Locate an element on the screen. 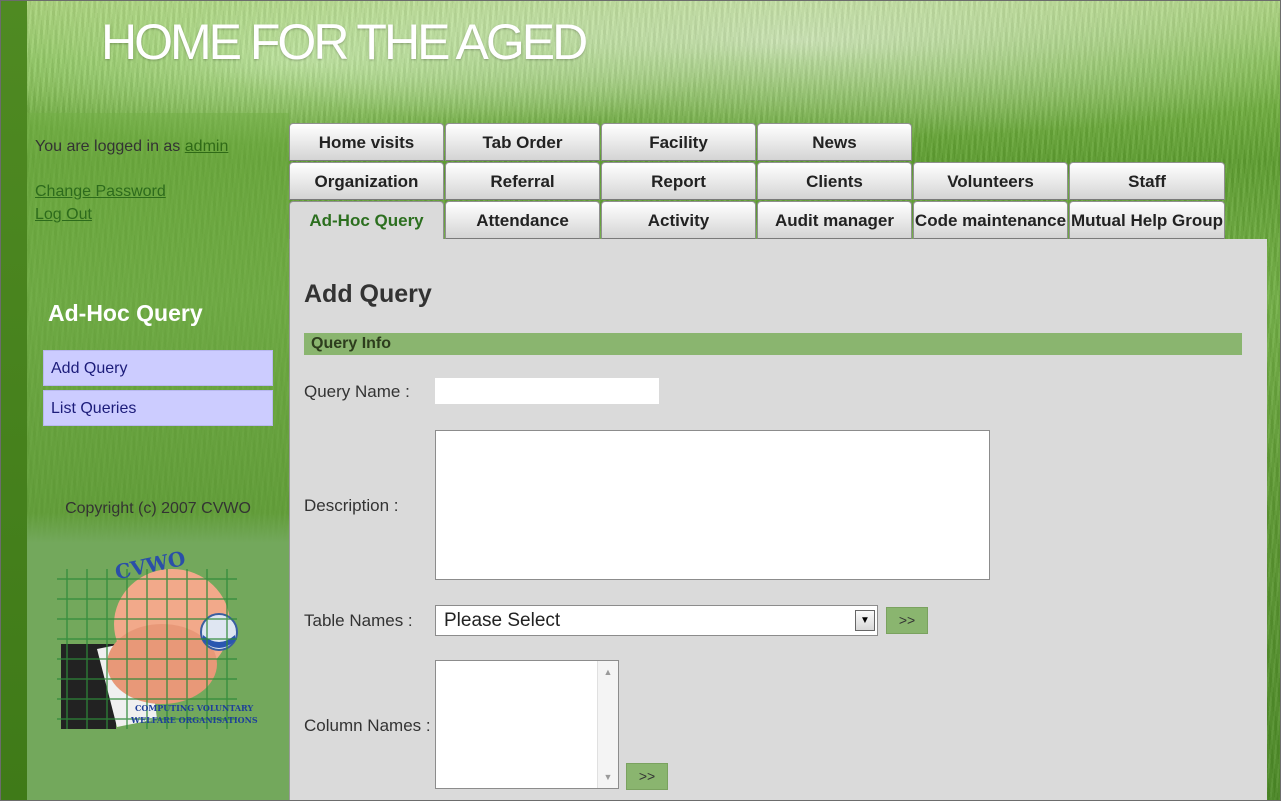  description-label: Description : is located at coordinates (351, 505).